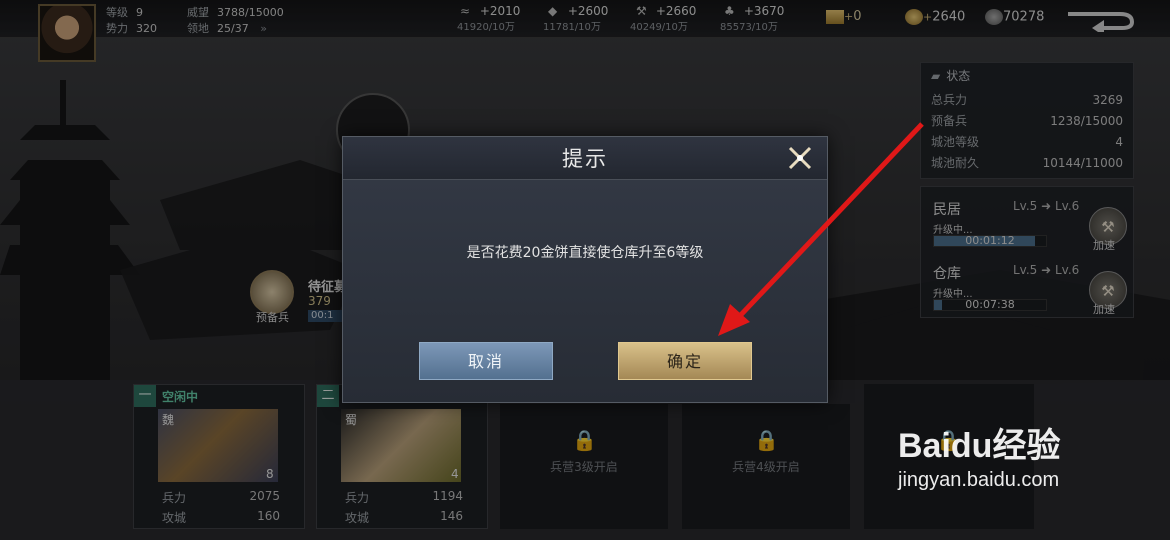  I want to click on watermark-url: jingyan.baidu.com, so click(979, 480).